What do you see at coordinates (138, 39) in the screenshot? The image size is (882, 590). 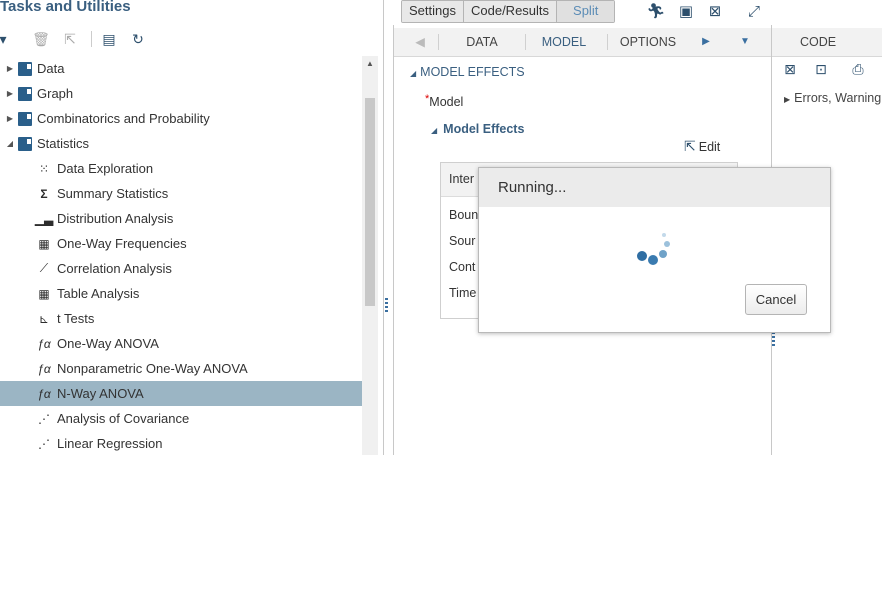 I see `refresh-icon: ↻` at bounding box center [138, 39].